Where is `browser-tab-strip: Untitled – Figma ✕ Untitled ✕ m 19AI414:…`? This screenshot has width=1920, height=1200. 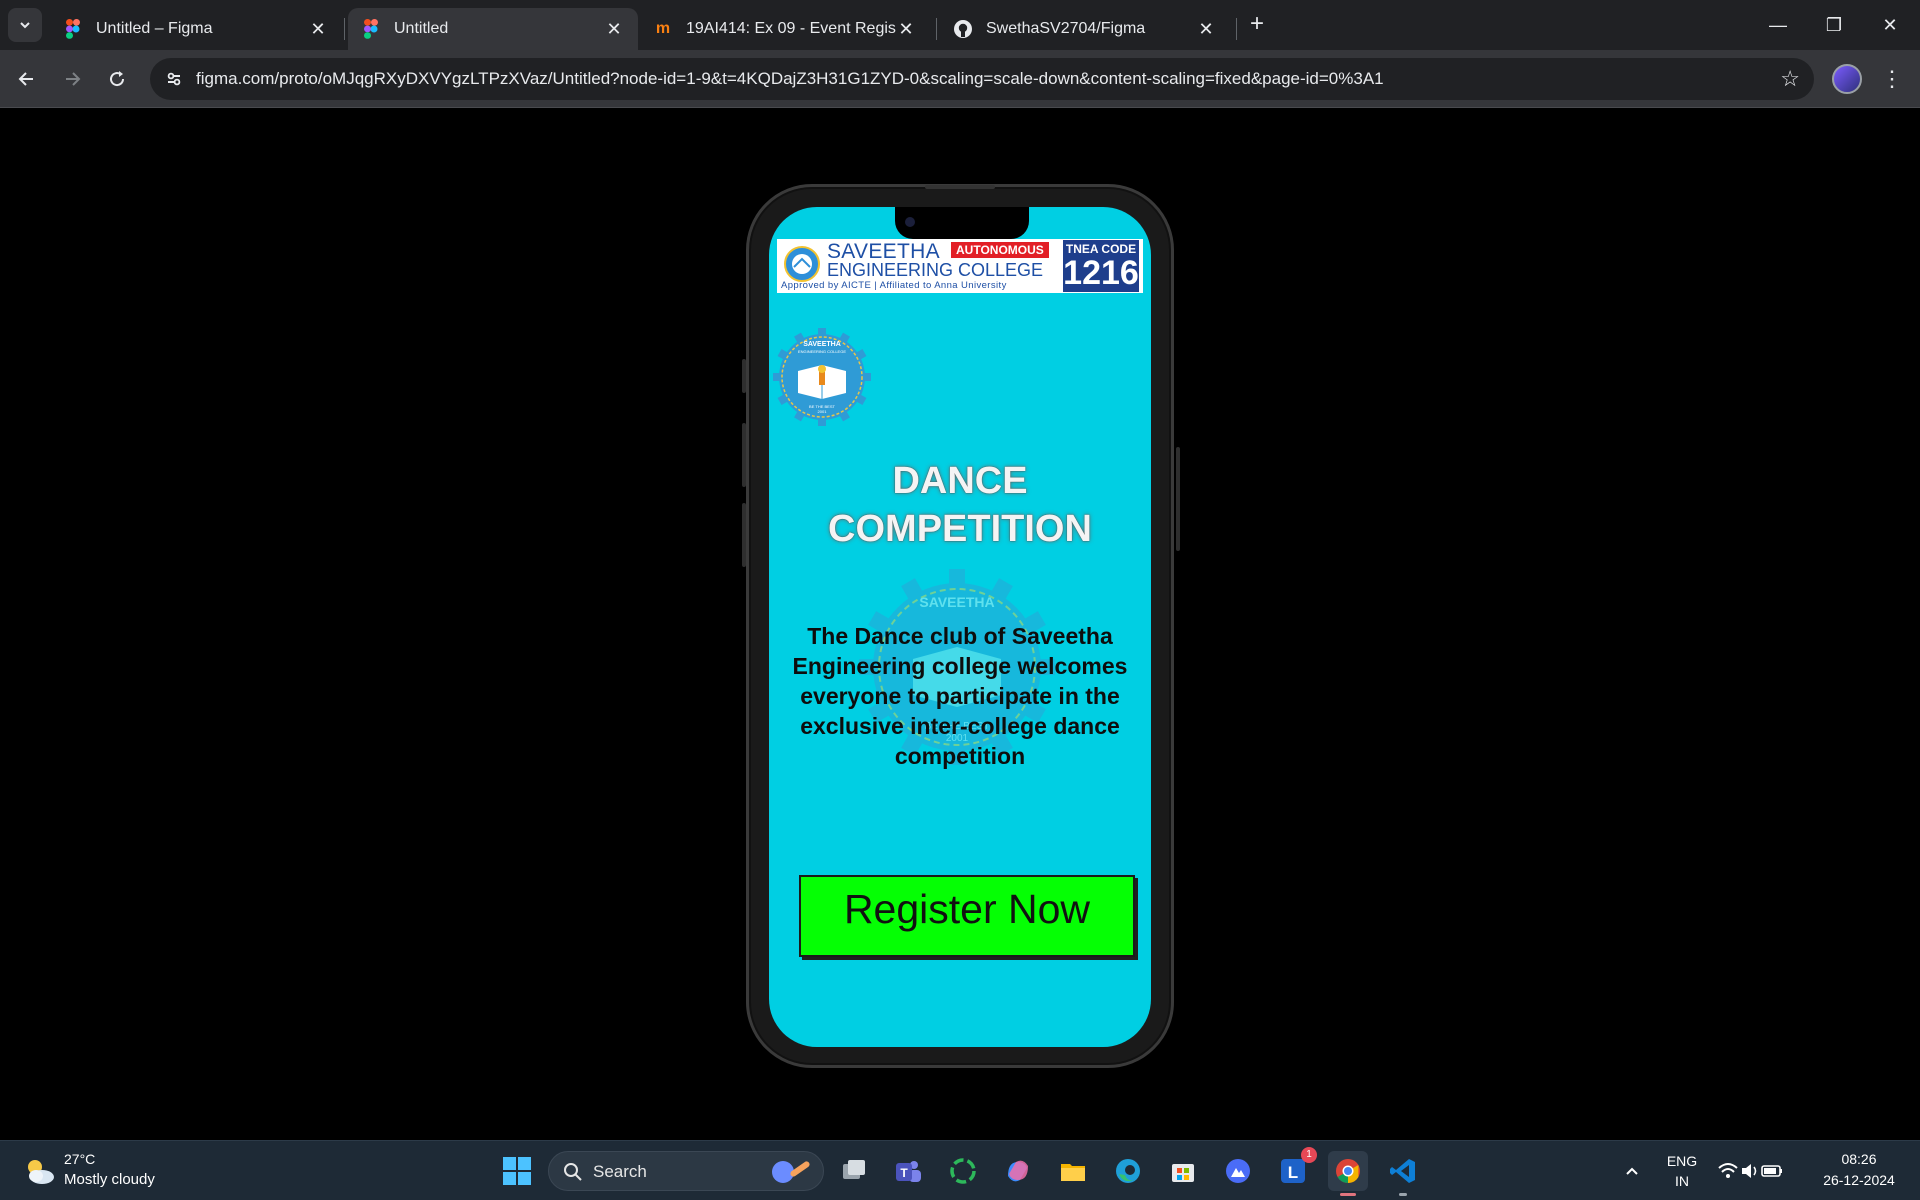 browser-tab-strip: Untitled – Figma ✕ Untitled ✕ m 19AI414:… is located at coordinates (960, 25).